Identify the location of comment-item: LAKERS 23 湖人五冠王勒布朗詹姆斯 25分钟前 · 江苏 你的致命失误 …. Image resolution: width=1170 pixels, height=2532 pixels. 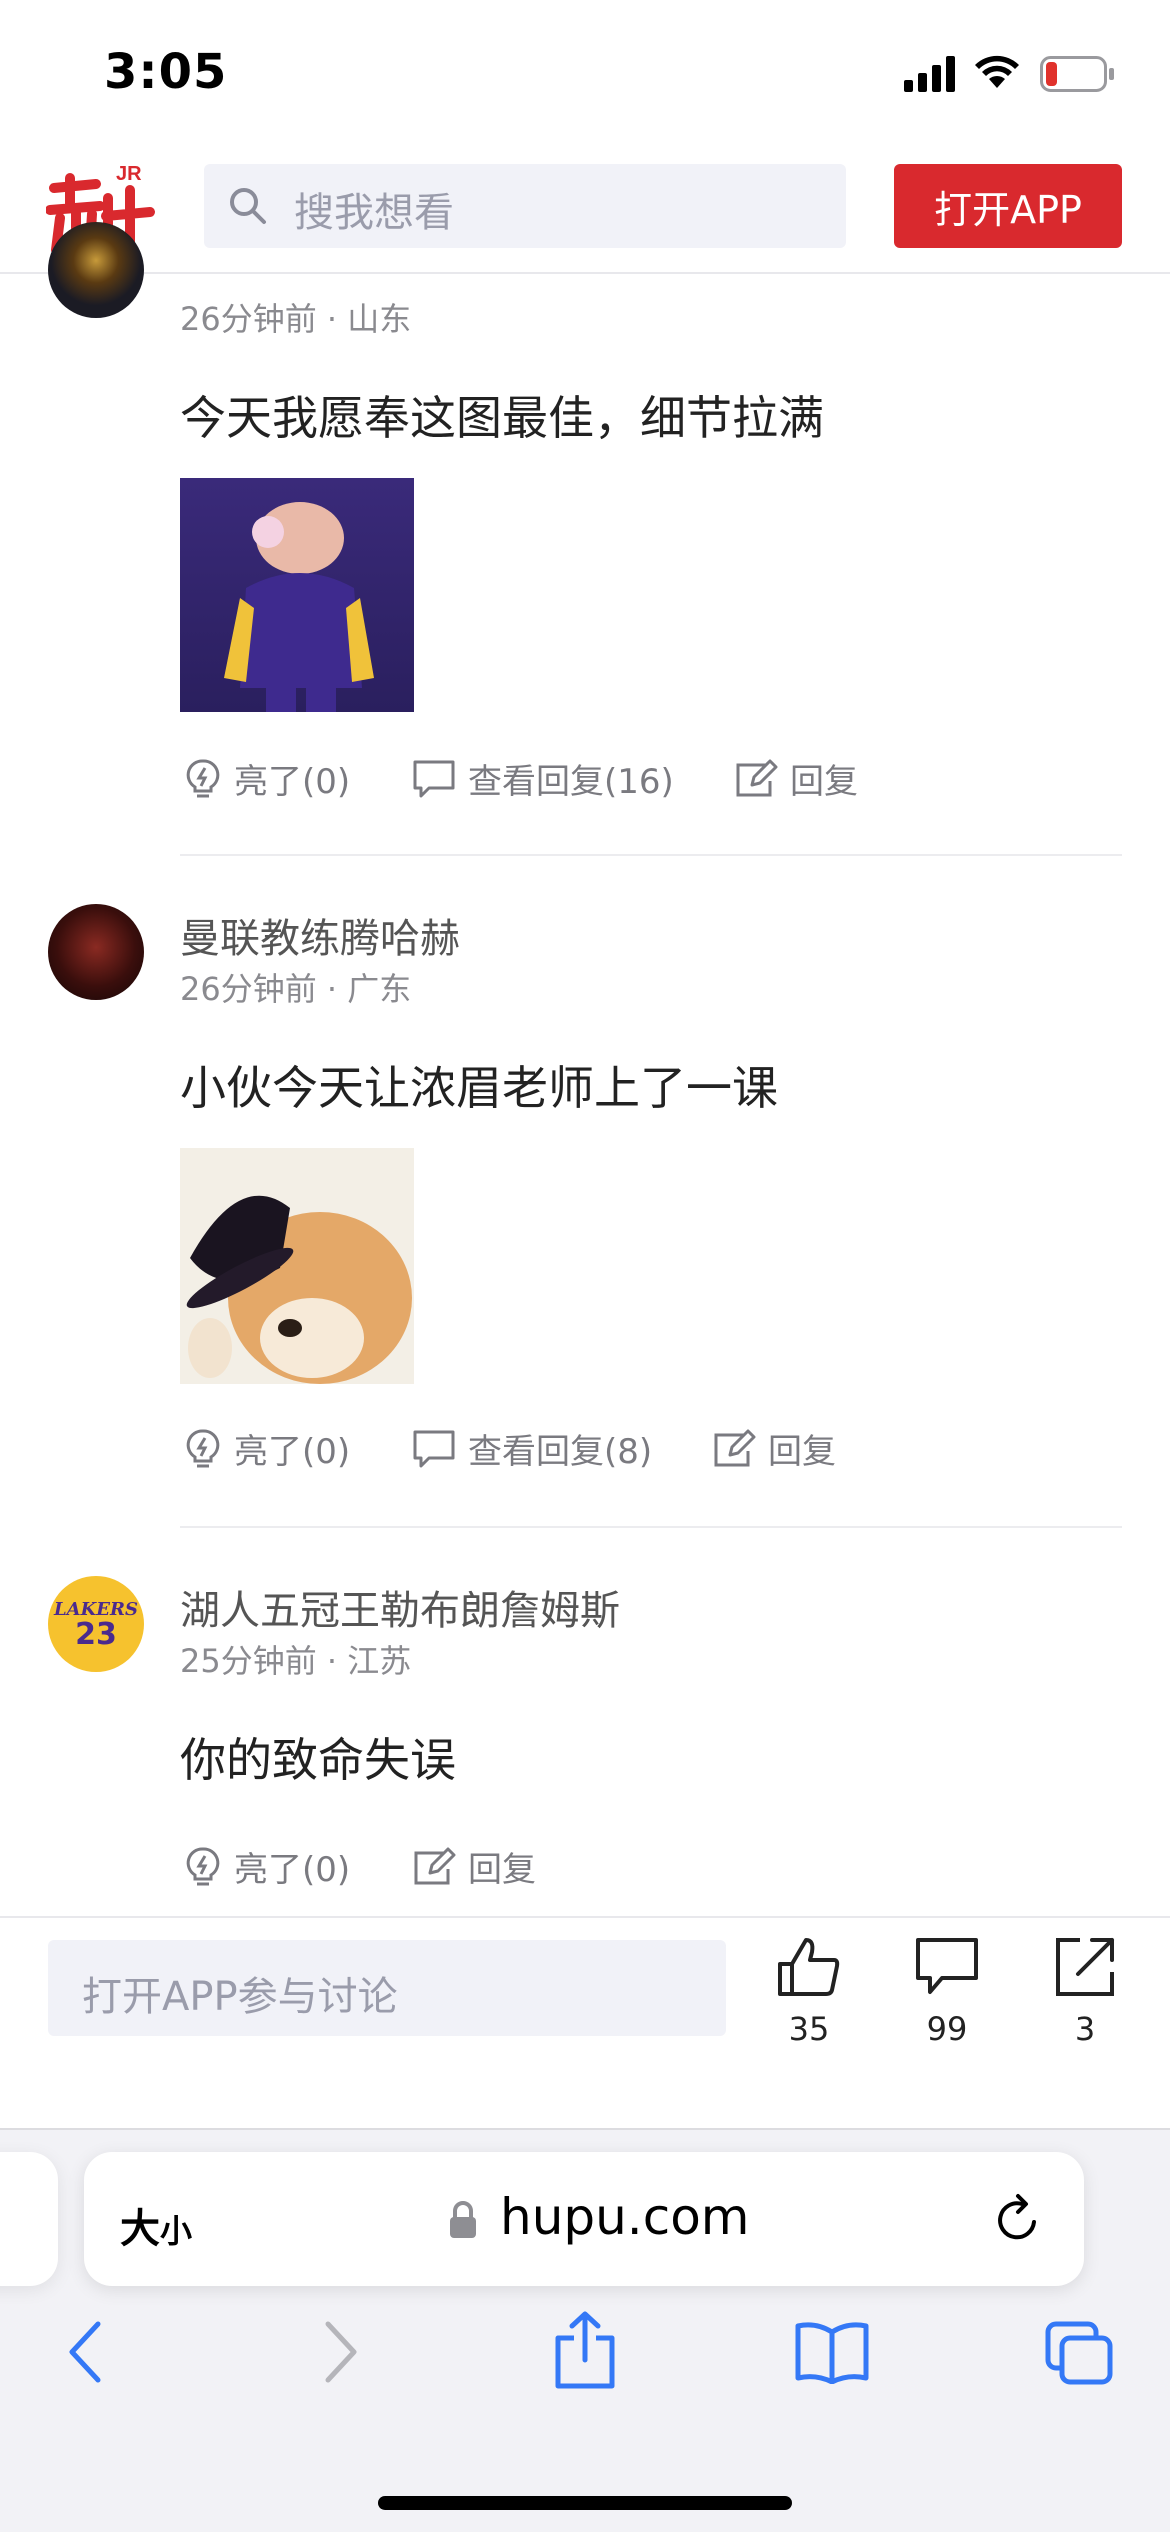
(585, 1734).